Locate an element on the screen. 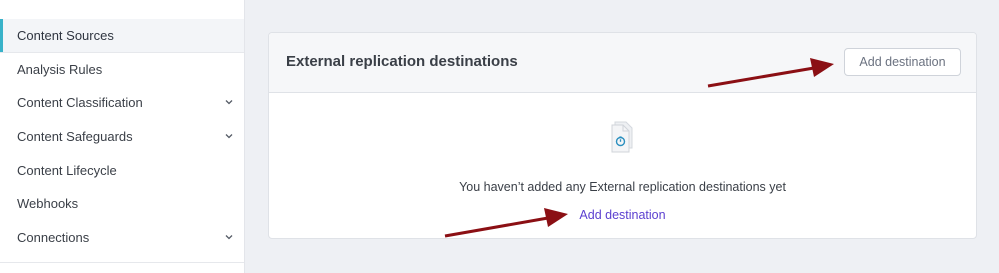  document-clock-icon is located at coordinates (622, 137).